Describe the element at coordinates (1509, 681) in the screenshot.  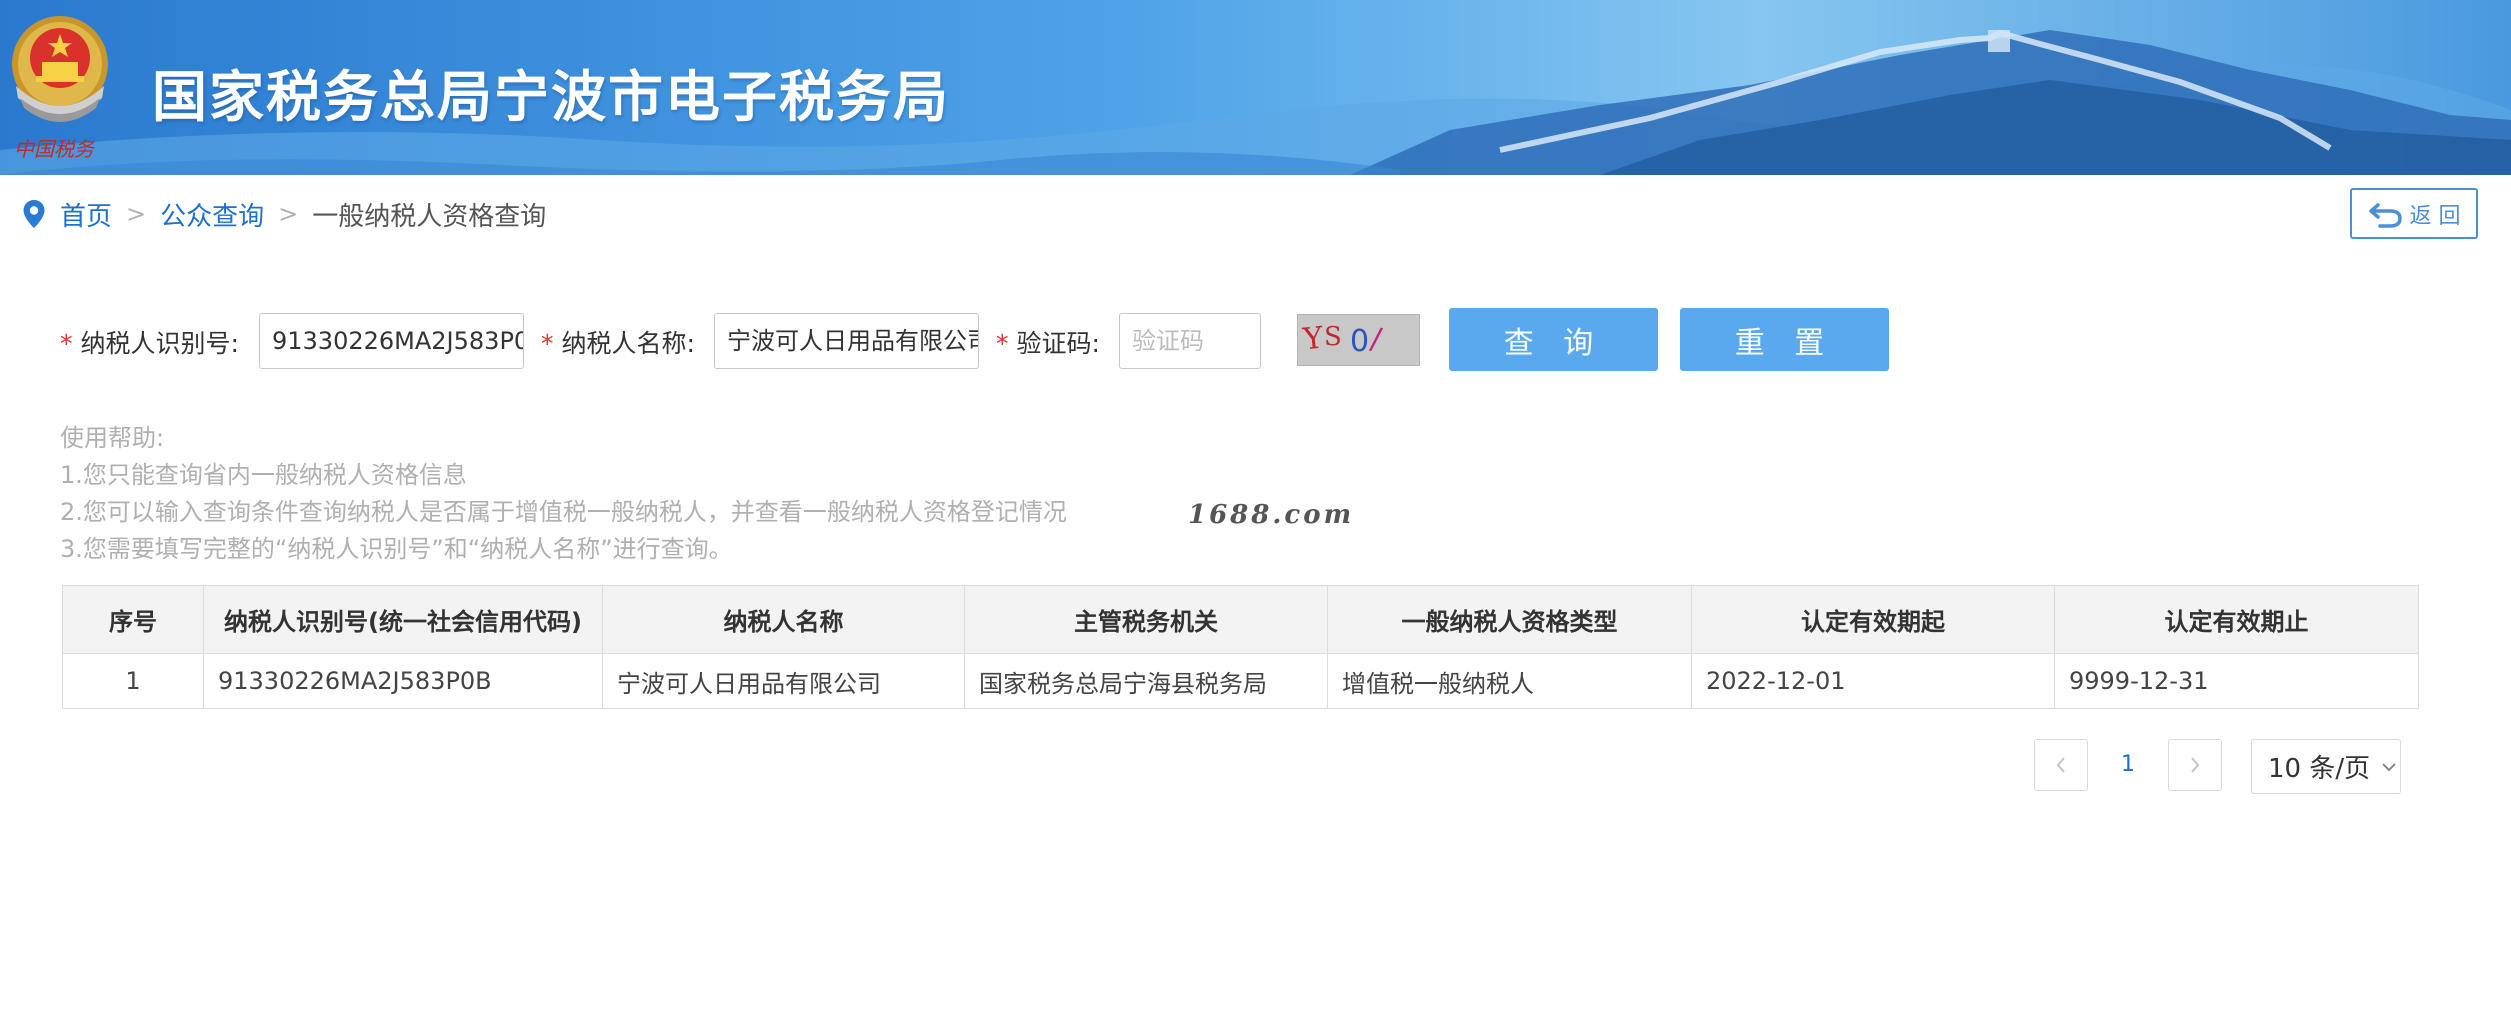
I see `cell-qualification-type: 增值税一般纳税人` at that location.